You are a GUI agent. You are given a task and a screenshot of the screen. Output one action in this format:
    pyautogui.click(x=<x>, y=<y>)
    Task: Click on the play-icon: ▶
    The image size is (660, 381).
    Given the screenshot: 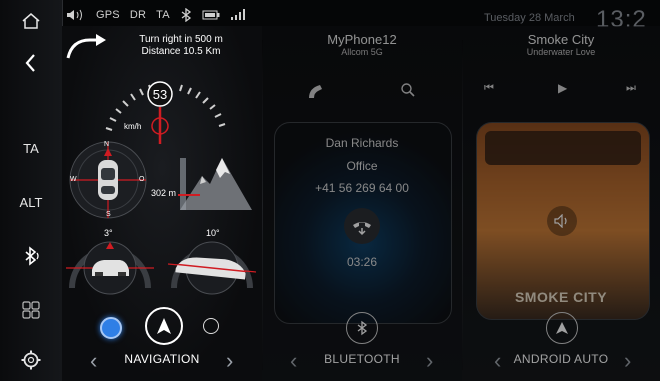 What is the action you would take?
    pyautogui.click(x=563, y=88)
    